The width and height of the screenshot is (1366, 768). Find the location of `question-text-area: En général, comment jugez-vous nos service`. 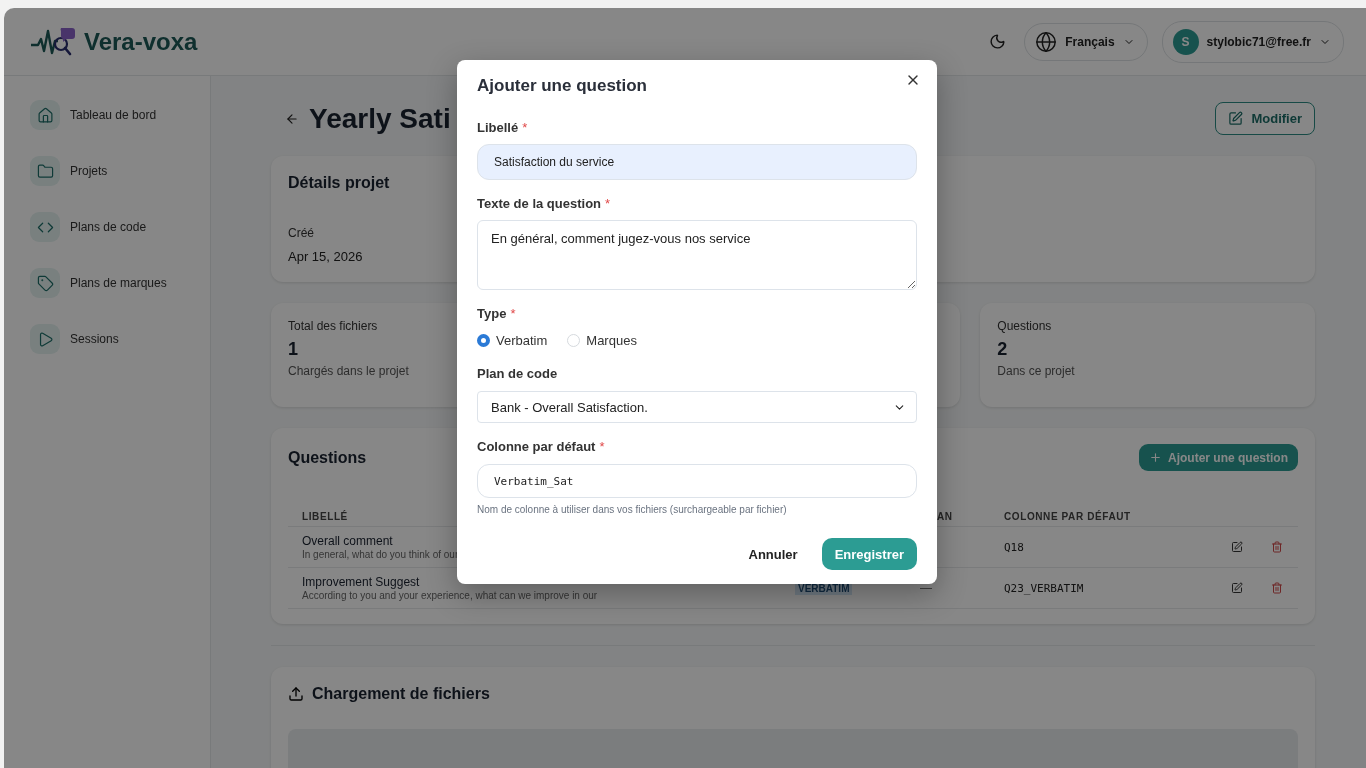

question-text-area: En général, comment jugez-vous nos service is located at coordinates (697, 255).